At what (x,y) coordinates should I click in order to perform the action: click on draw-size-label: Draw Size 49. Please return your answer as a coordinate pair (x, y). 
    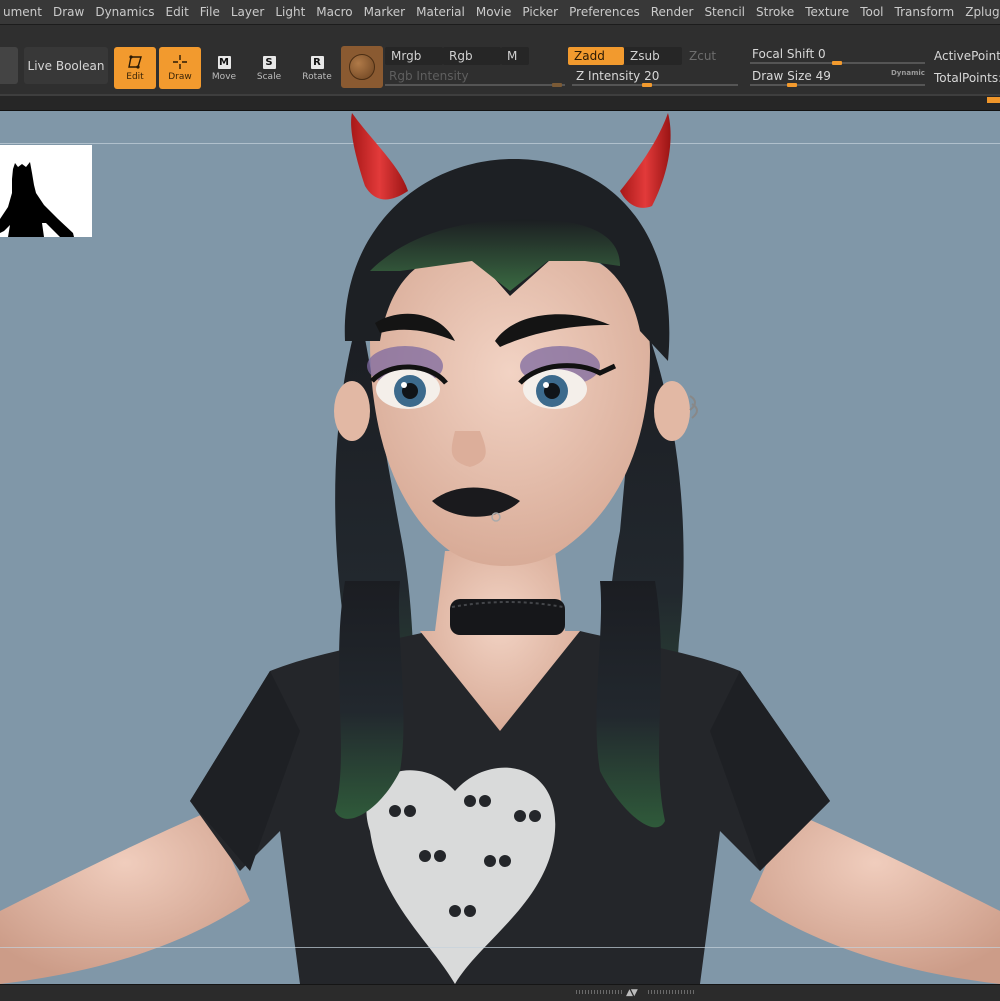
    Looking at the image, I should click on (791, 76).